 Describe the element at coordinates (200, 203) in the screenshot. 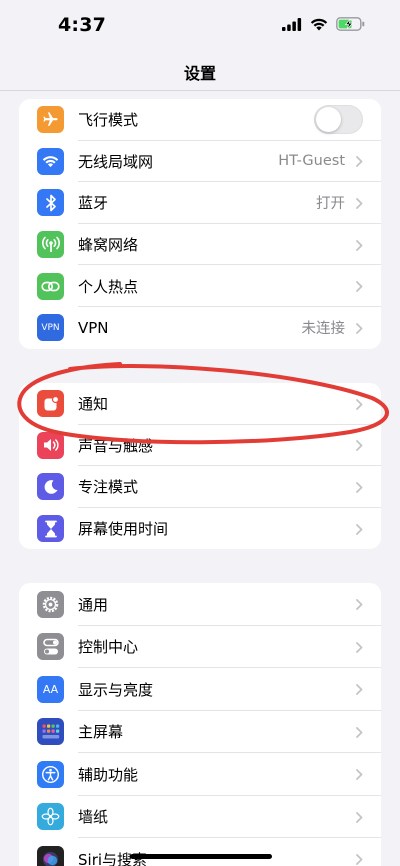

I see `settings-row-bluetooth: 蓝牙 打开` at that location.